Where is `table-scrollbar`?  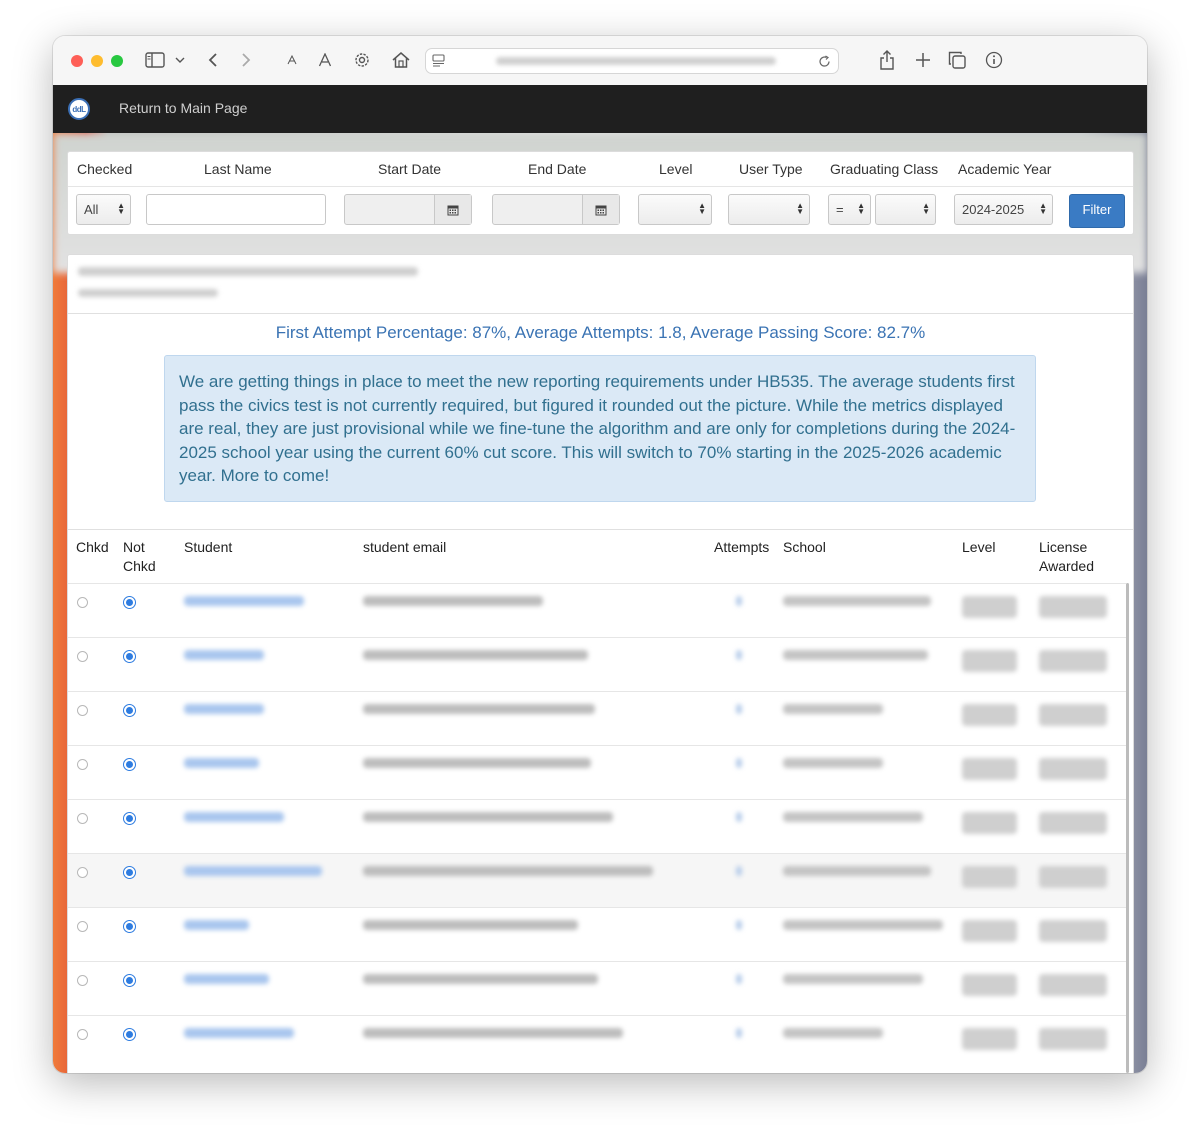
table-scrollbar is located at coordinates (1127, 828).